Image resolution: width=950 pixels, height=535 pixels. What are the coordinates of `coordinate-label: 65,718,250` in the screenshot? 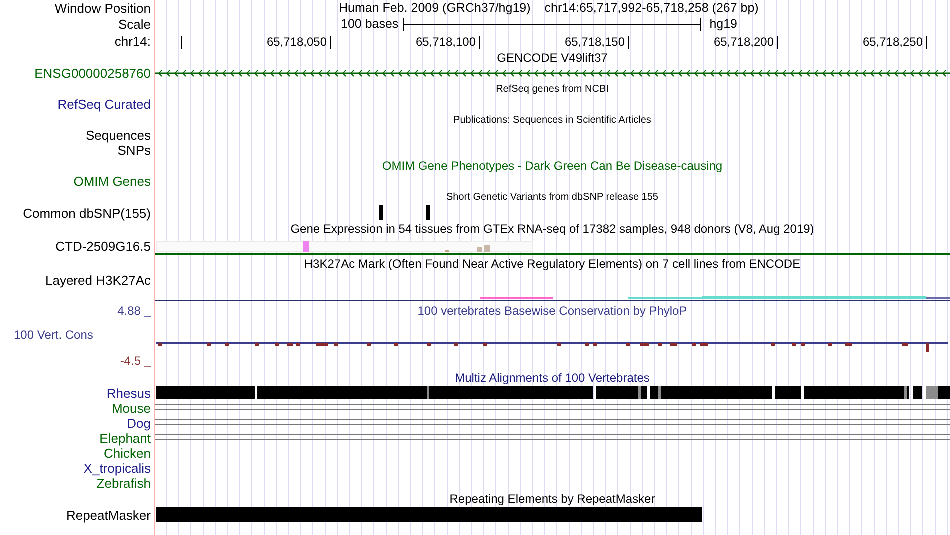 It's located at (892, 42).